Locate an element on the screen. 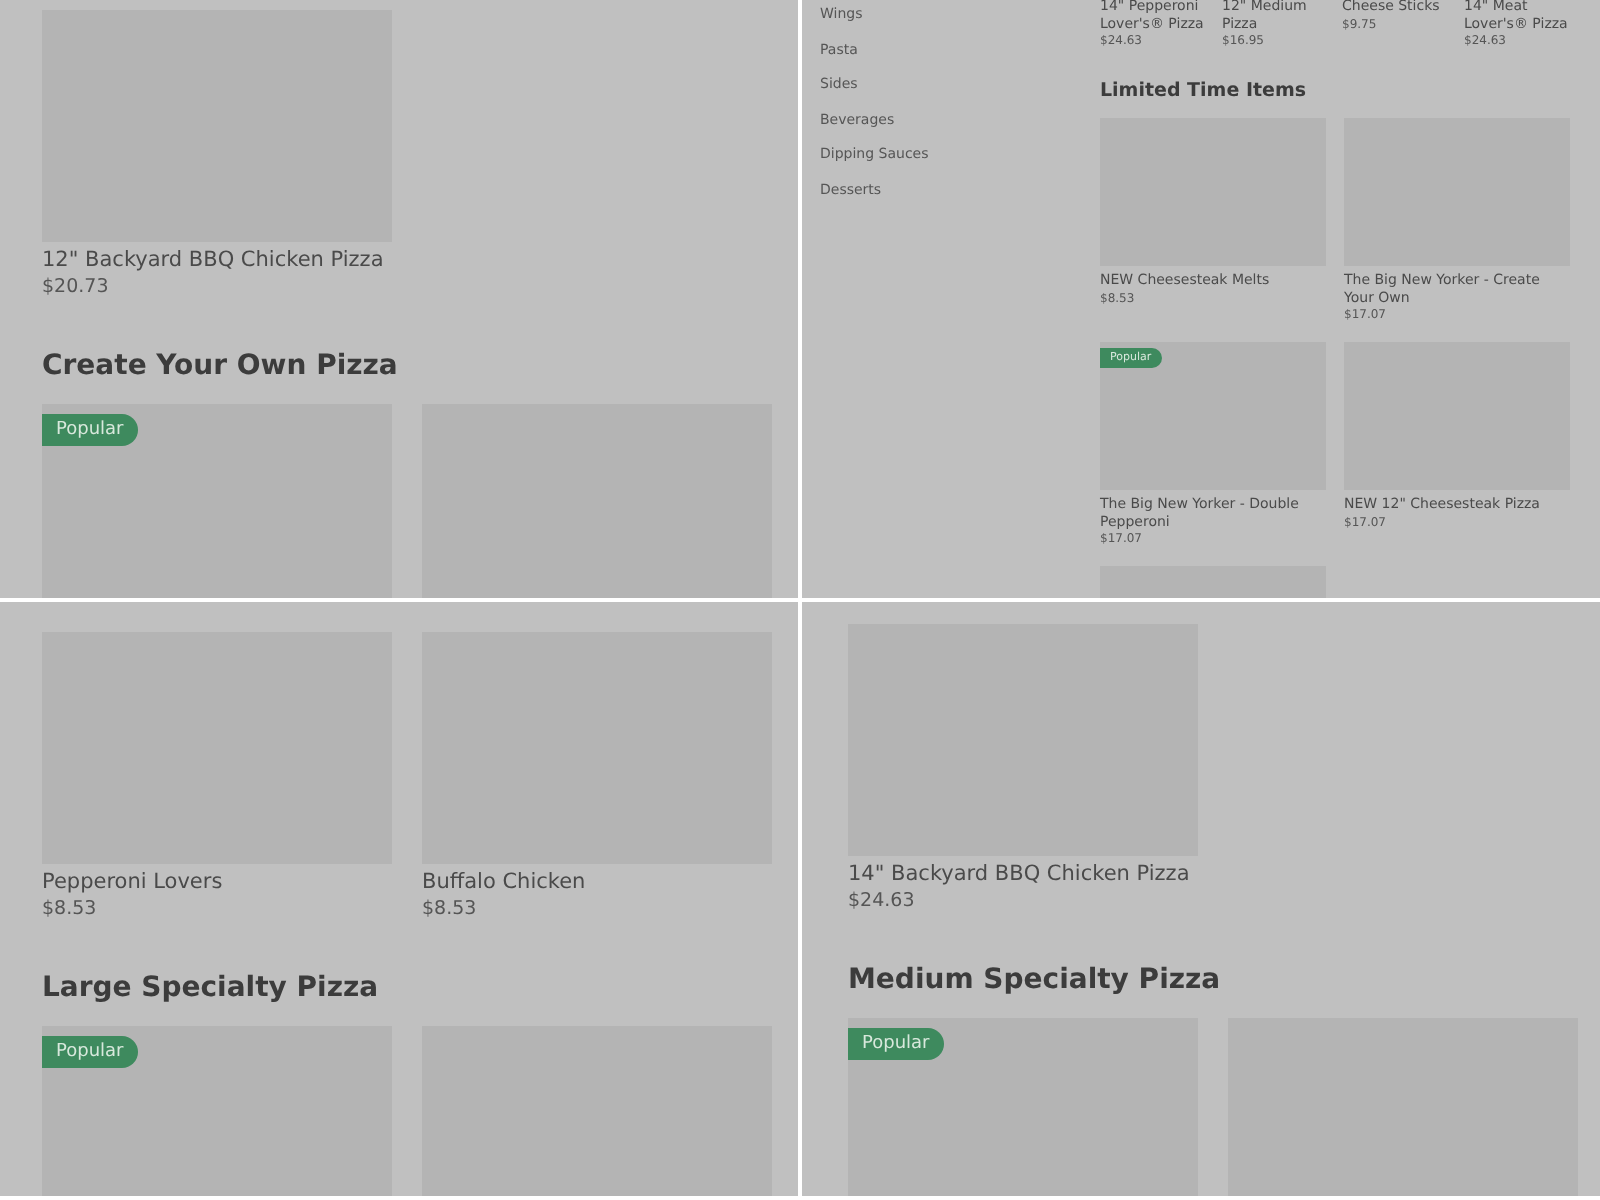 The image size is (1600, 1200). section-heading: Large Specialty Pizza is located at coordinates (211, 988).